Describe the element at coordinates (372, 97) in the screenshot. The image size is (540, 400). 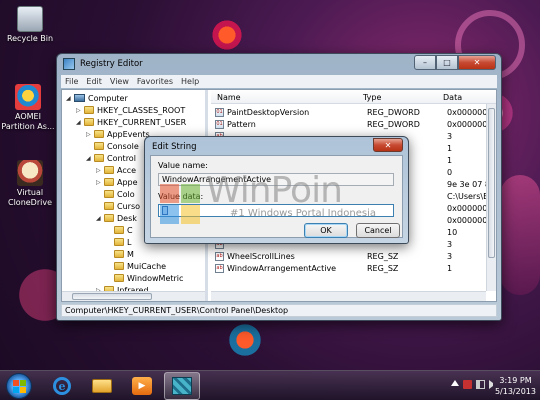
I see `column-header-type: Type` at that location.